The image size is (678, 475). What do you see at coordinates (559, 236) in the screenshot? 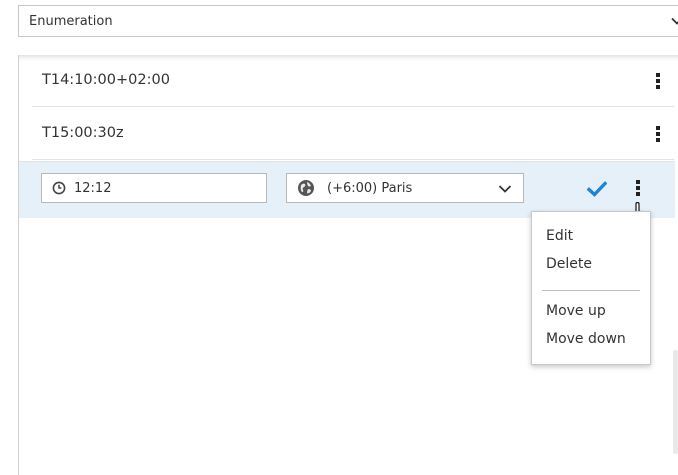
I see `menu-item-edit: Edit` at bounding box center [559, 236].